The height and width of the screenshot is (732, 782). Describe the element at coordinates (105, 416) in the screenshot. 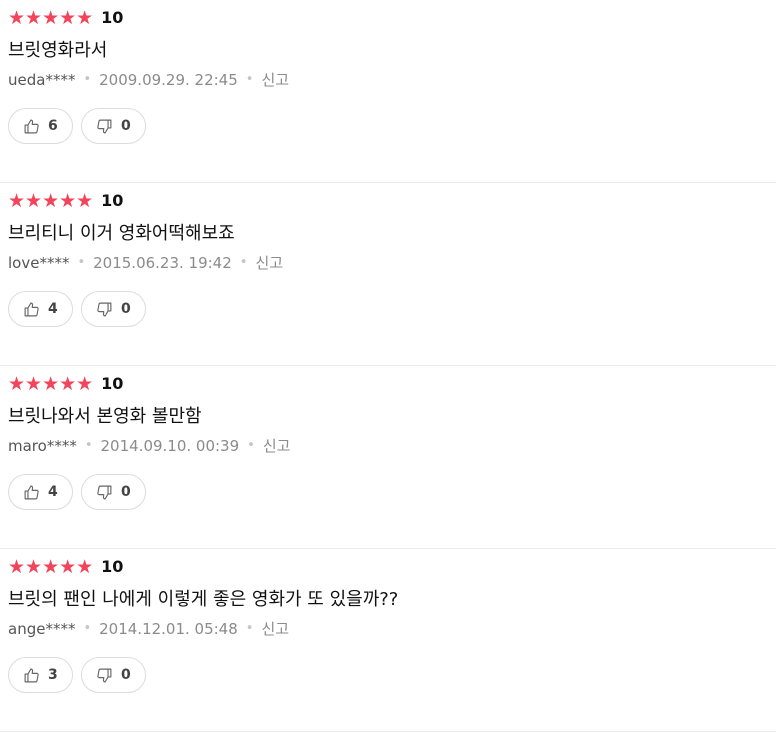

I see `review-comment: 브릿나와서 본영화 볼만함` at that location.